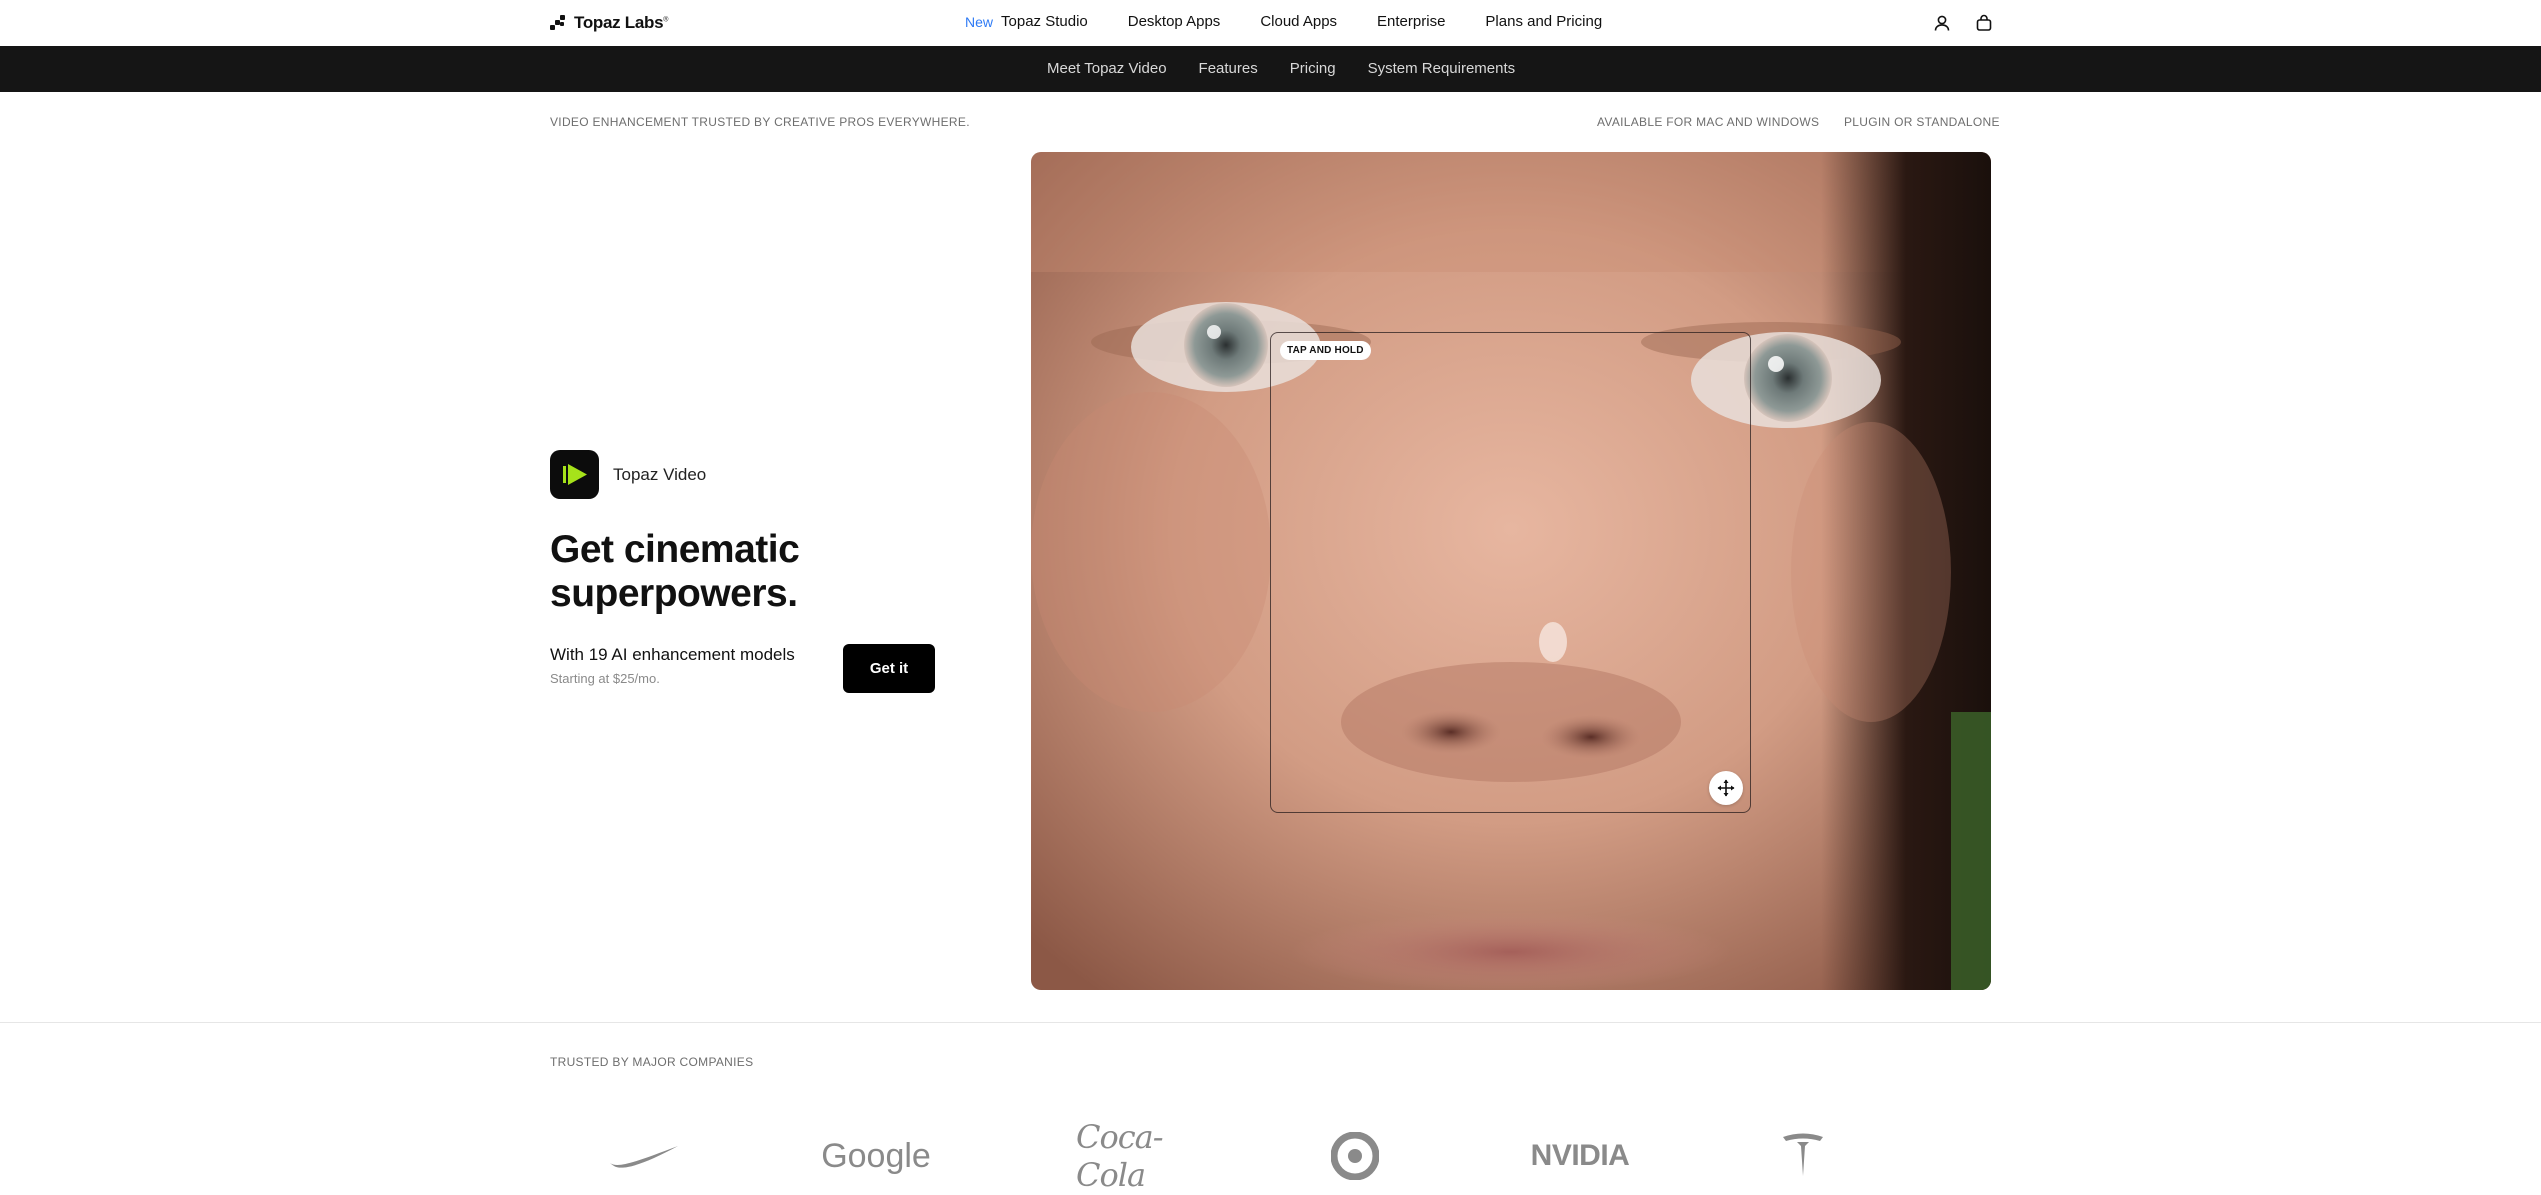 The image size is (2541, 1195). I want to click on new-badge: New, so click(979, 21).